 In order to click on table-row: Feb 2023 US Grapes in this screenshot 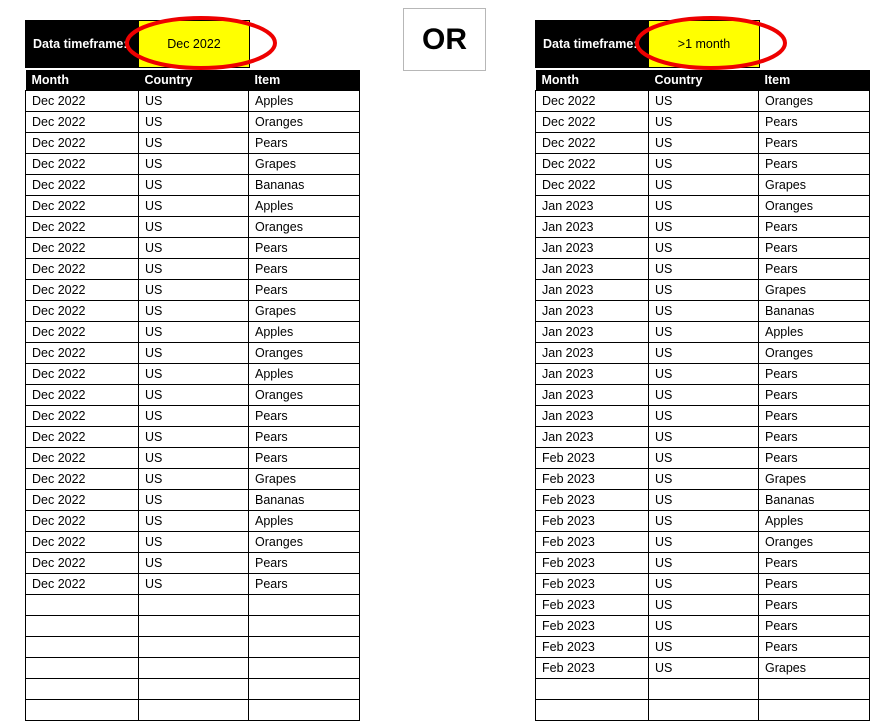, I will do `click(702, 668)`.